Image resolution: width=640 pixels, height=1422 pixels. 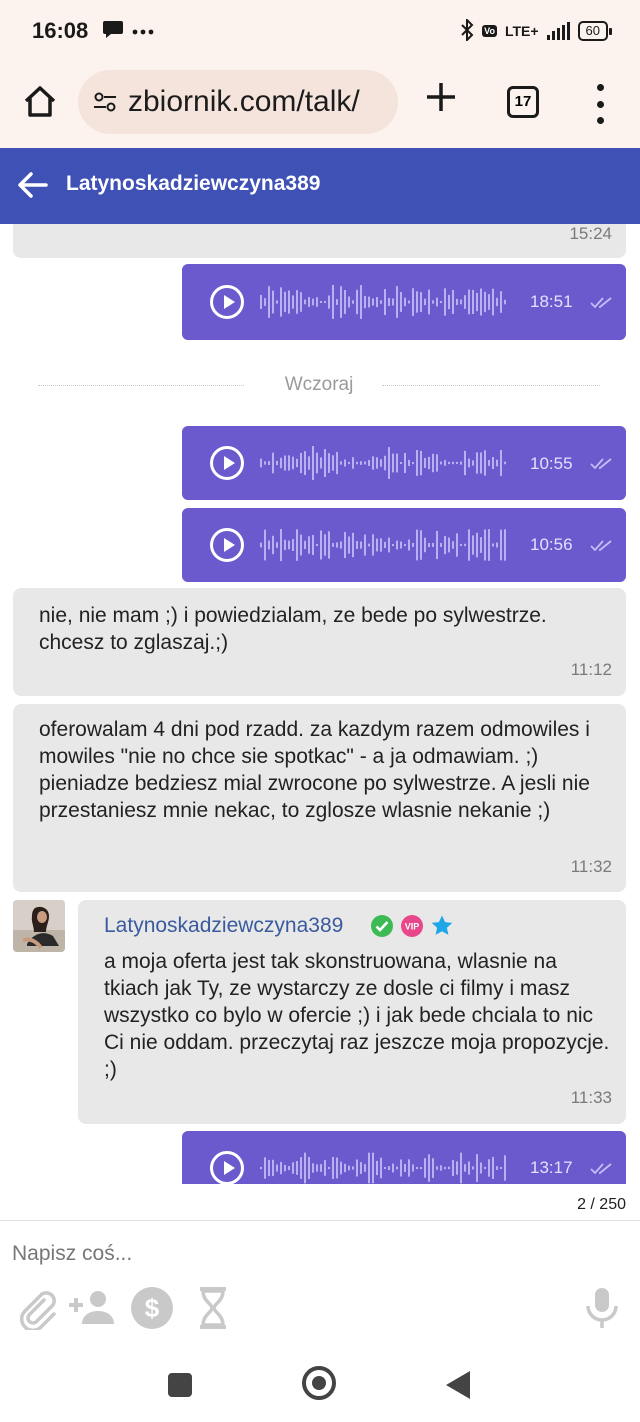 I want to click on vip-badge-label: VIP, so click(x=412, y=927).